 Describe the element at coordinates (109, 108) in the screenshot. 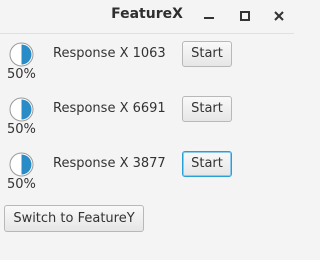

I see `response-label: Response X 6691` at that location.